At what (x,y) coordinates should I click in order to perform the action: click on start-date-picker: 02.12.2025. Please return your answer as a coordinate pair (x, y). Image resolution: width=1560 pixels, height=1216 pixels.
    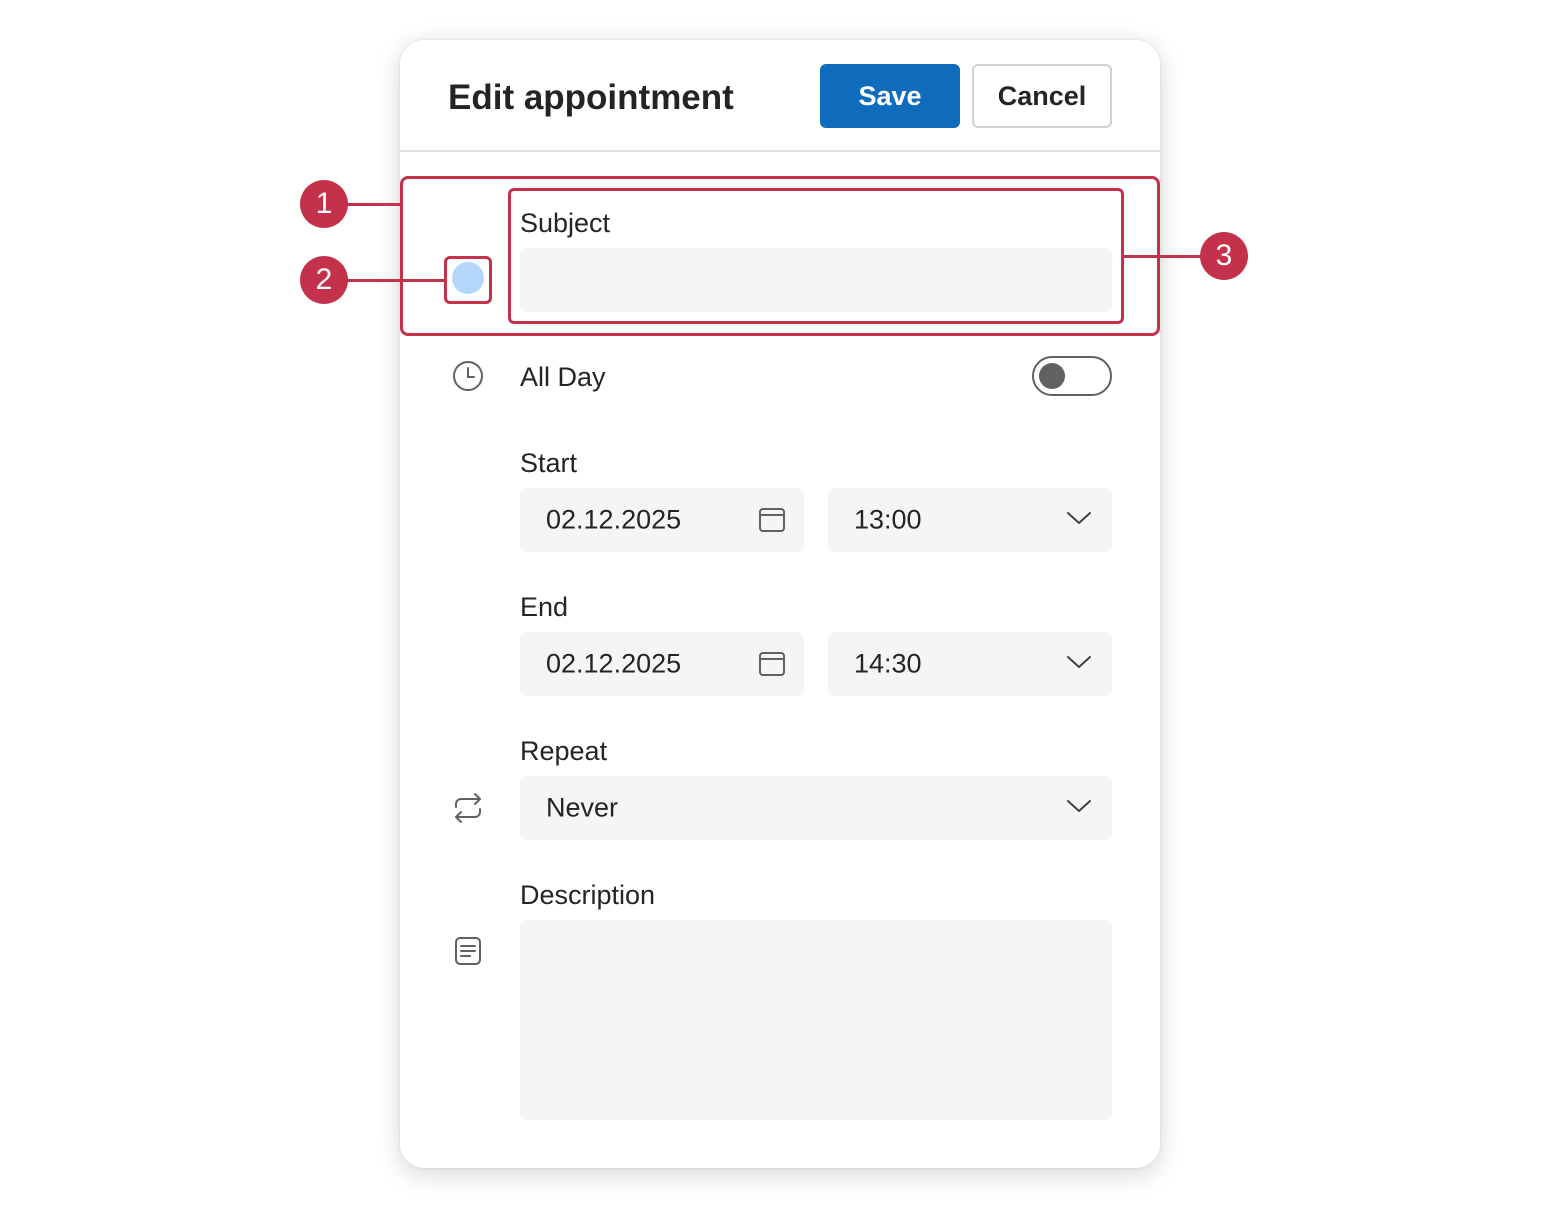
    Looking at the image, I should click on (662, 520).